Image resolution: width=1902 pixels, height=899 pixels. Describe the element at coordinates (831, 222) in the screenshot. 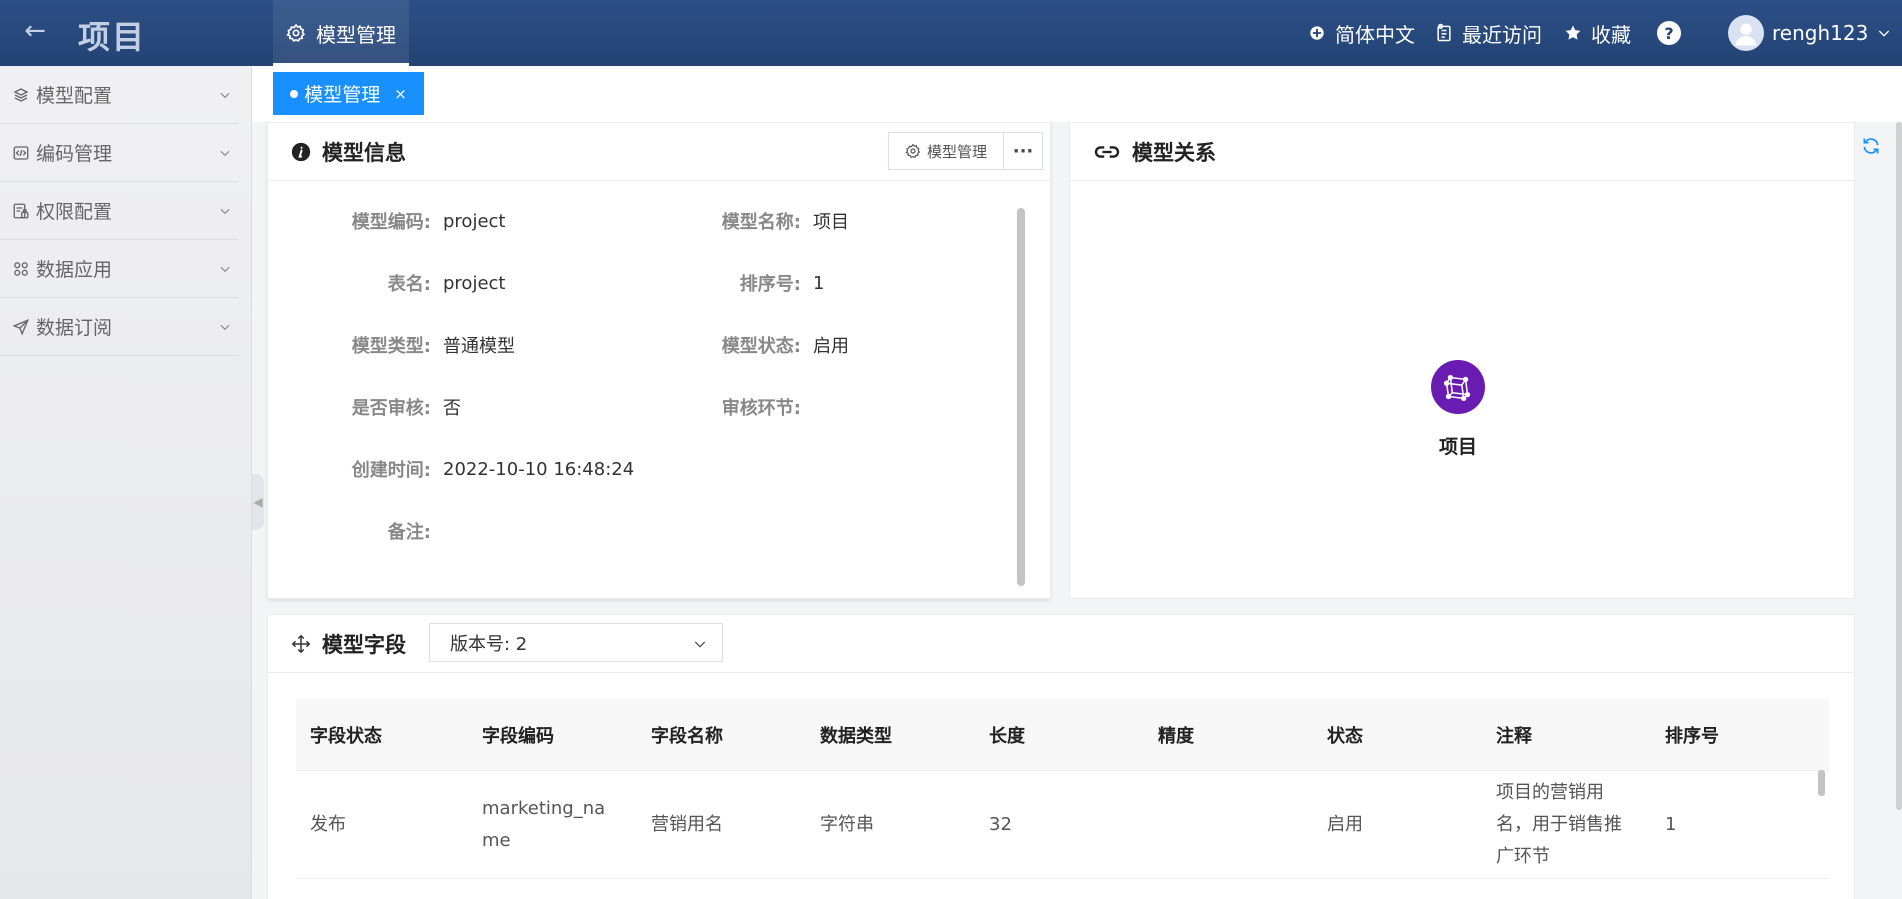

I see `field-value: 项目` at that location.